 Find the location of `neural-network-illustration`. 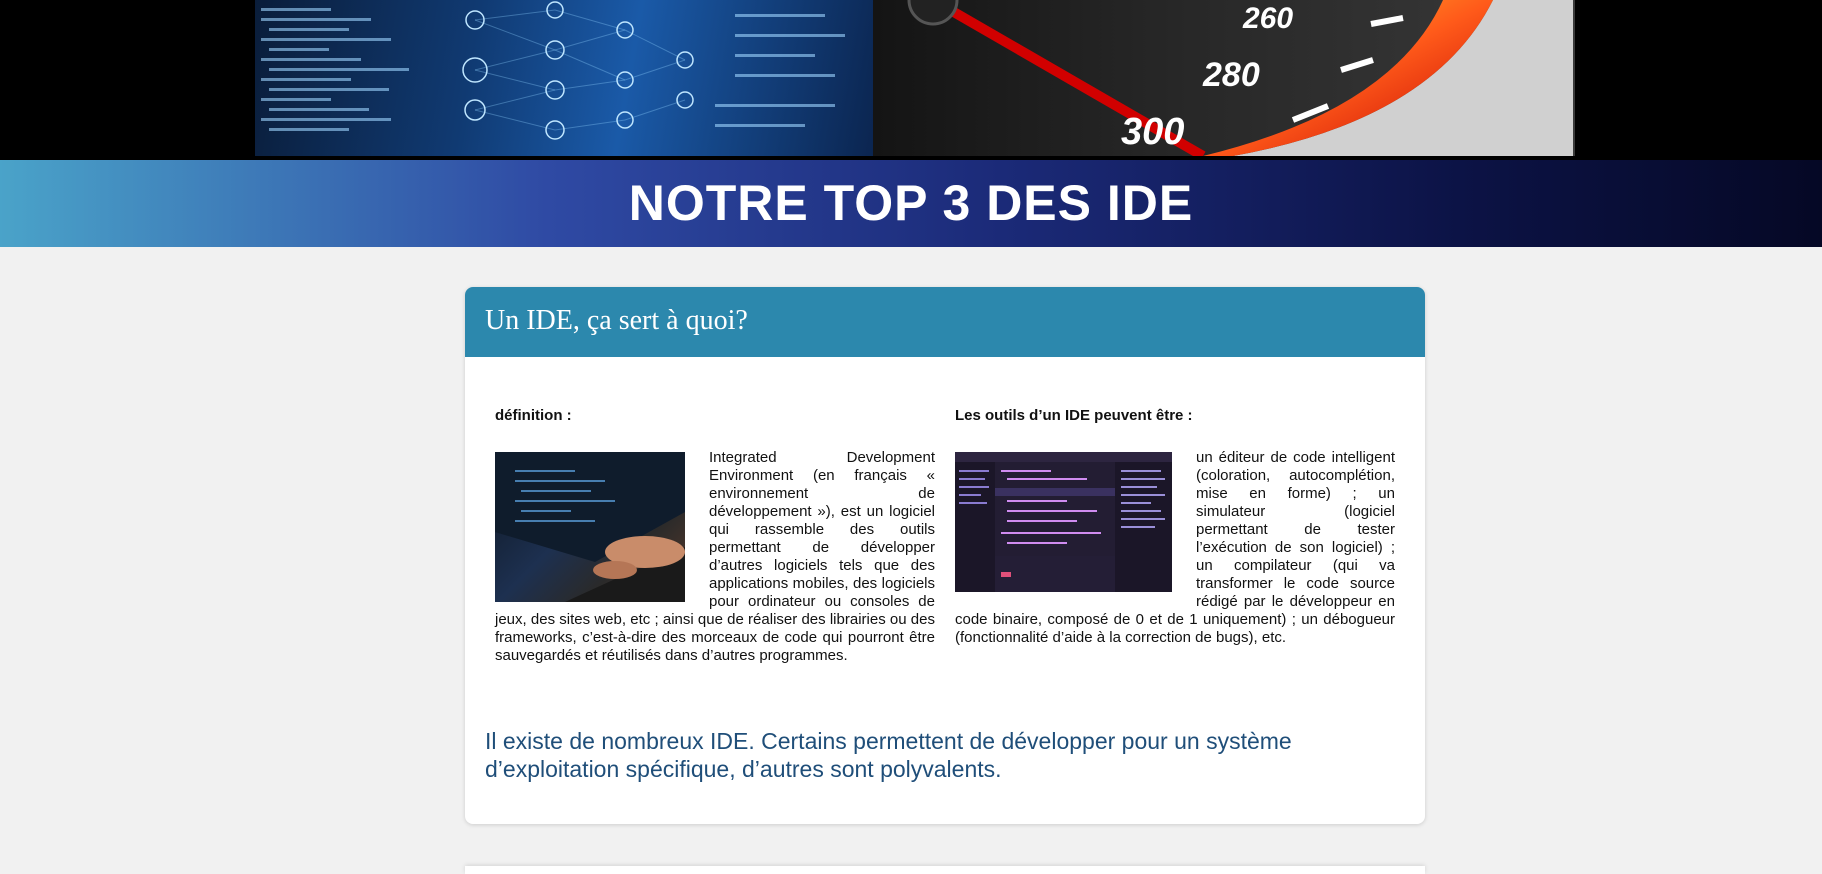

neural-network-illustration is located at coordinates (553, 70).